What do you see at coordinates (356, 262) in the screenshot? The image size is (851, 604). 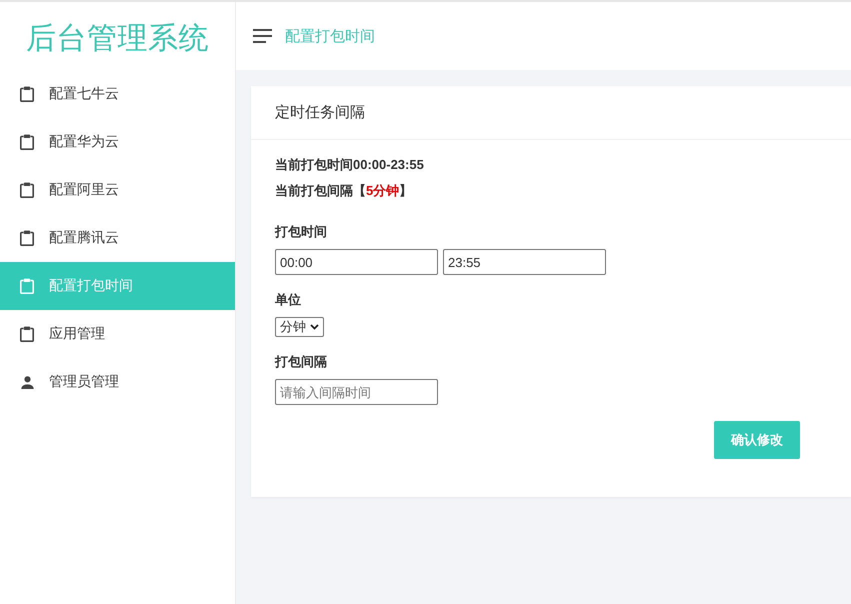 I see `start-time-field: 00:00` at bounding box center [356, 262].